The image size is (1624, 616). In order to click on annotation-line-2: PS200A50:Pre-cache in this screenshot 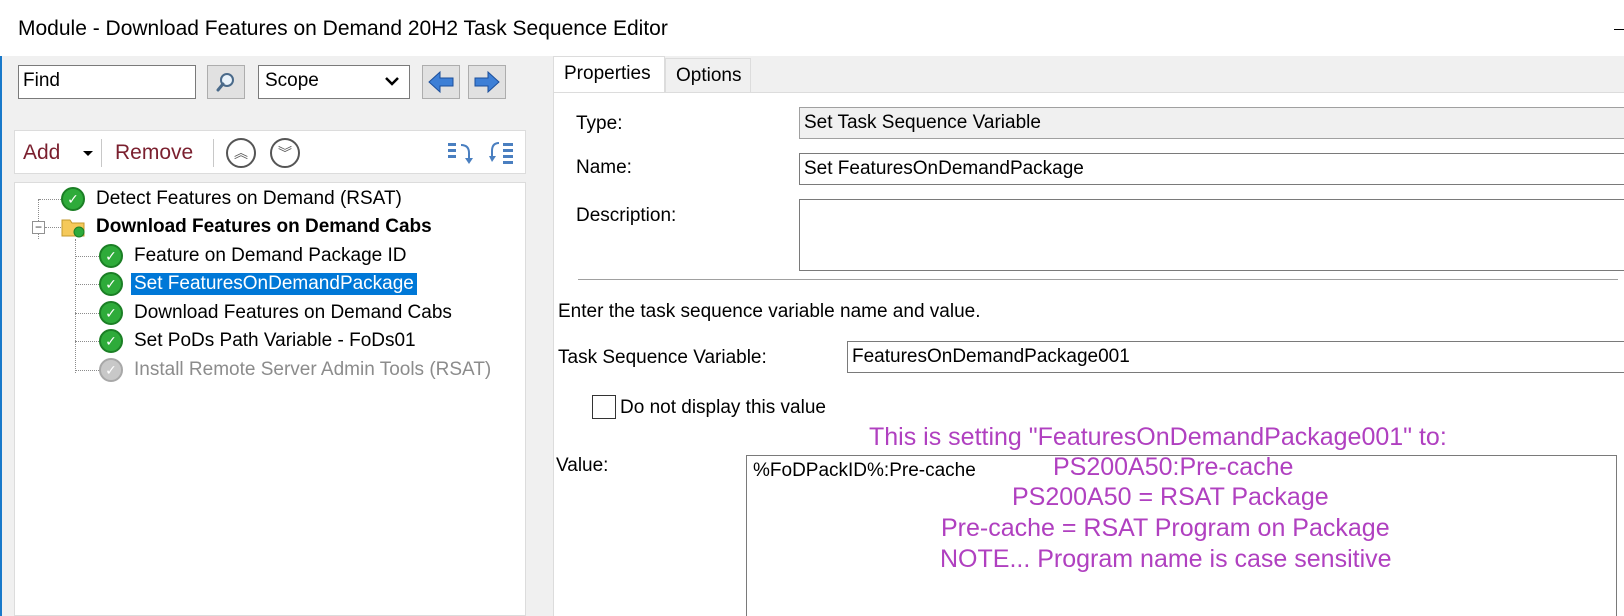, I will do `click(1173, 467)`.